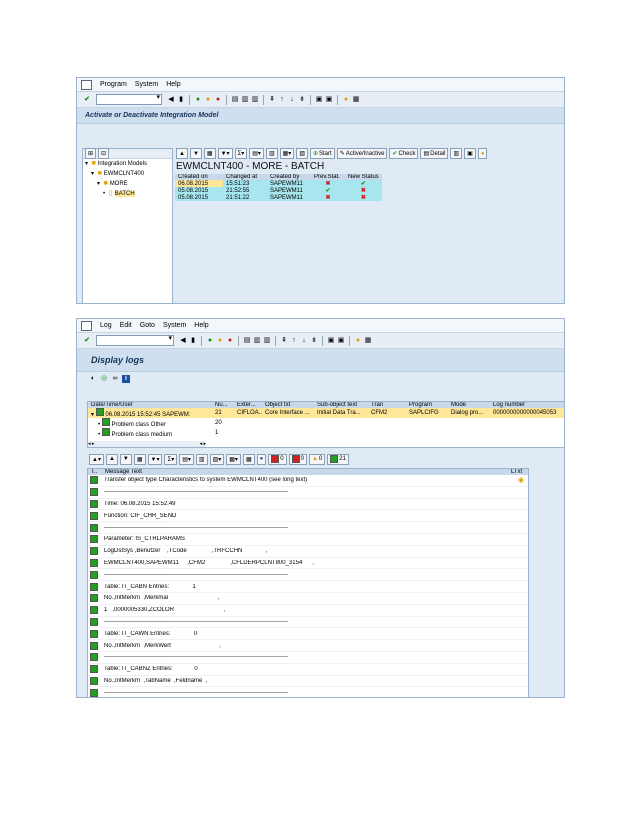  What do you see at coordinates (217, 459) in the screenshot?
I see `mt-icon-9: ▧▾` at bounding box center [217, 459].